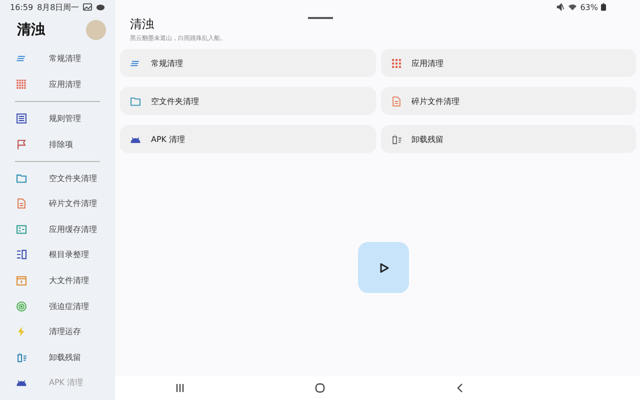 This screenshot has height=400, width=640. Describe the element at coordinates (320, 18) in the screenshot. I see `drag-handle` at that location.